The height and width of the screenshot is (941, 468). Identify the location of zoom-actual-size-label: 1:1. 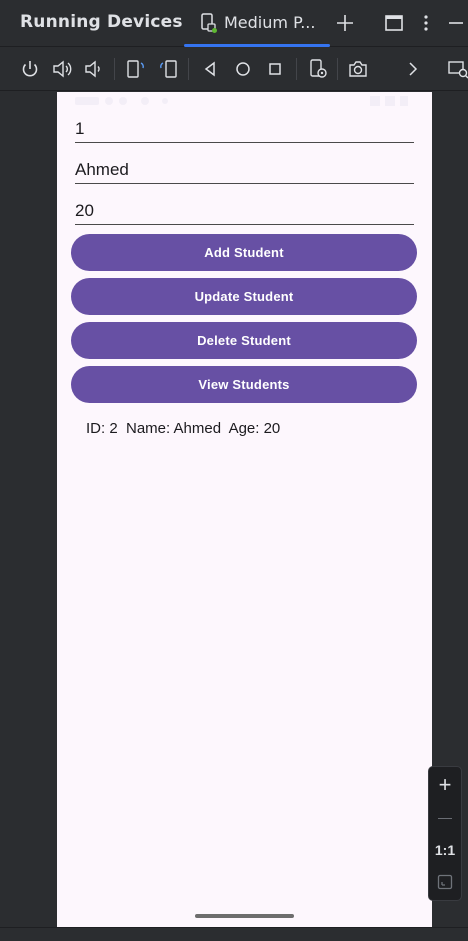
(445, 850).